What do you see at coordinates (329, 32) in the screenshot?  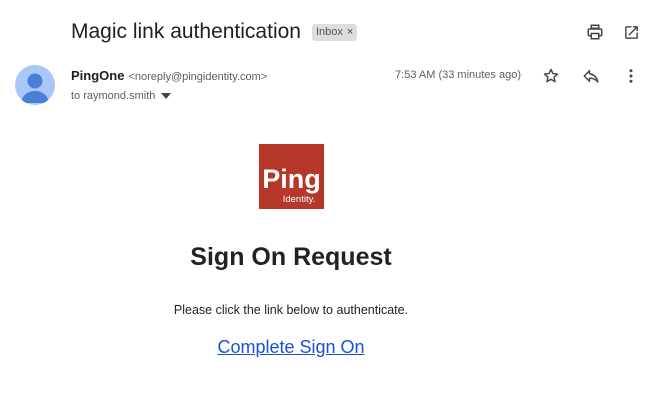 I see `inbox-label-text: Inbox` at bounding box center [329, 32].